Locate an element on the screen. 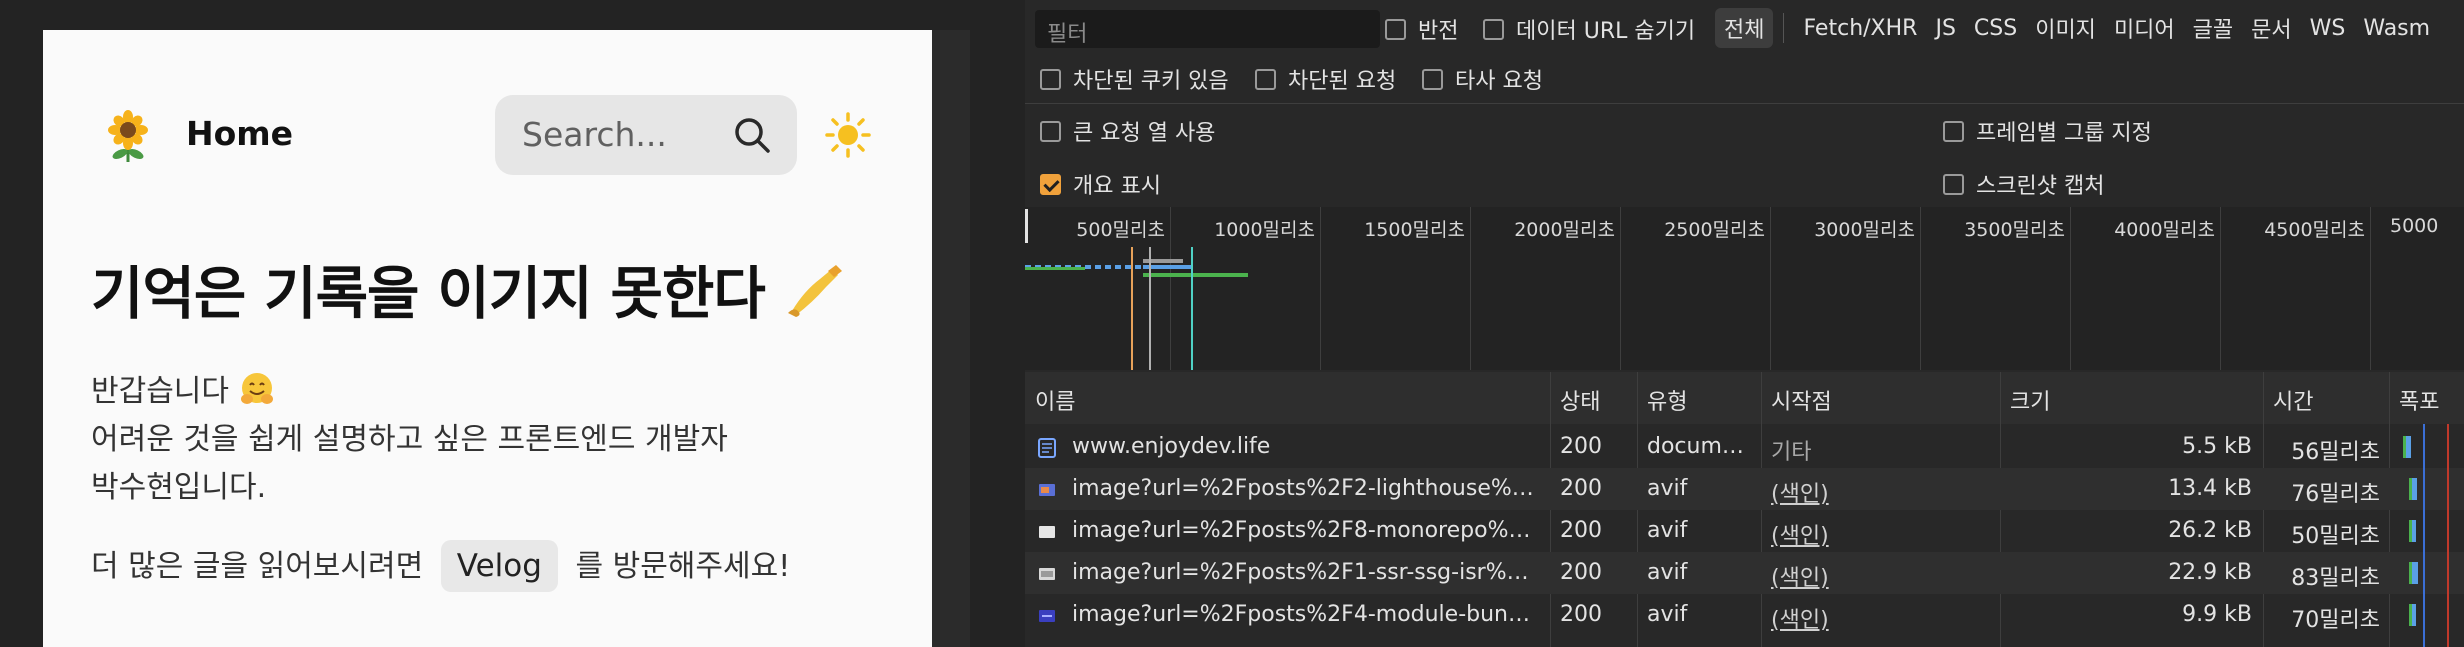  row-time: 70밀리초 is located at coordinates (2335, 620).